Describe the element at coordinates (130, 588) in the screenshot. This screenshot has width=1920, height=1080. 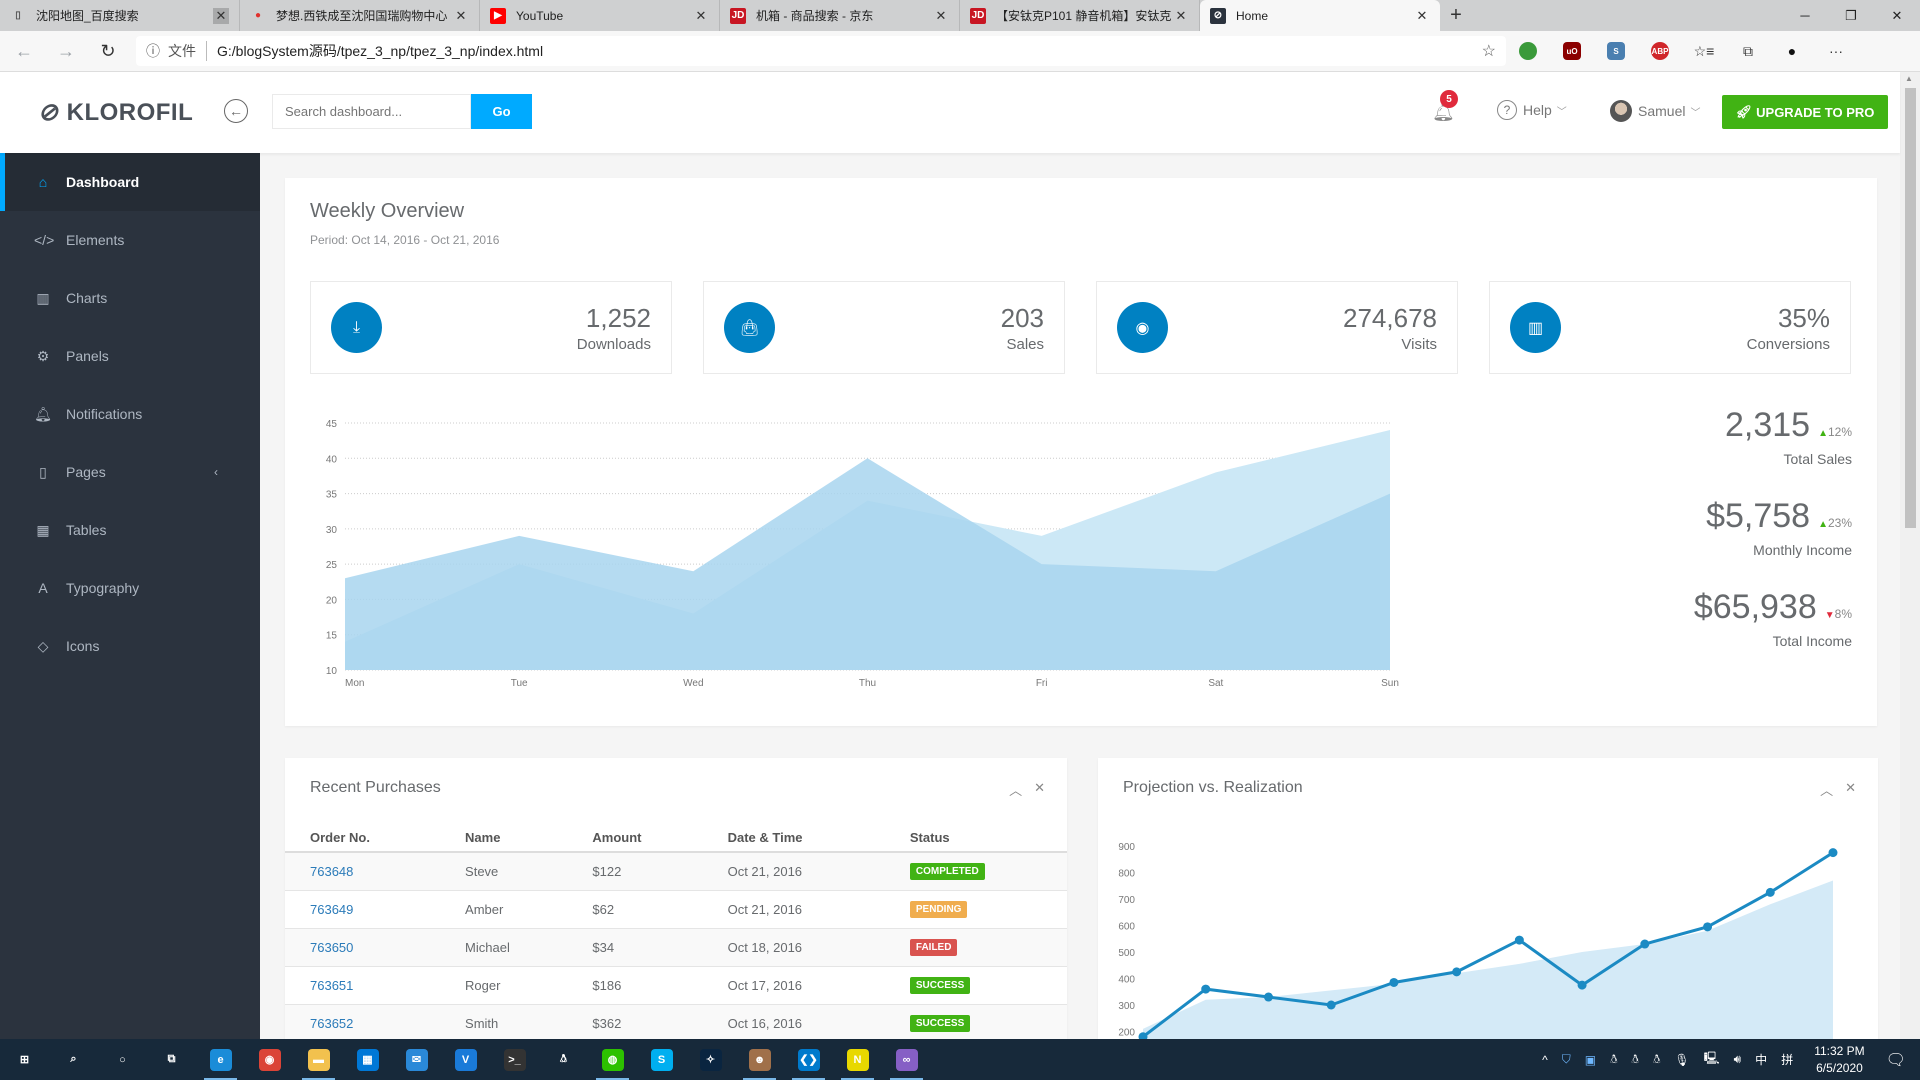
I see `sidebar-item-typography: A Typography` at that location.